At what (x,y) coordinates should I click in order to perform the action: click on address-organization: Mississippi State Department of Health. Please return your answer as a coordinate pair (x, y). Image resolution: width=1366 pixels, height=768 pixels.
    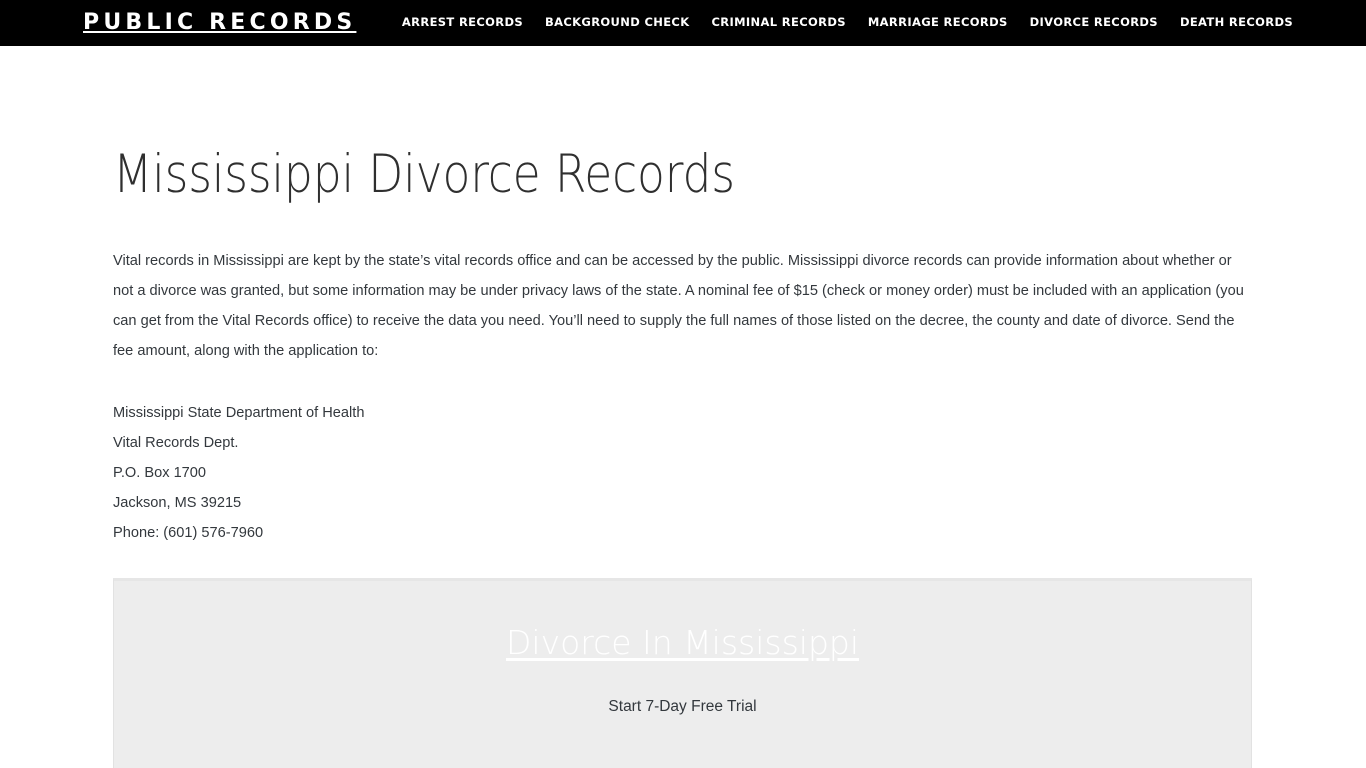
    Looking at the image, I should click on (239, 413).